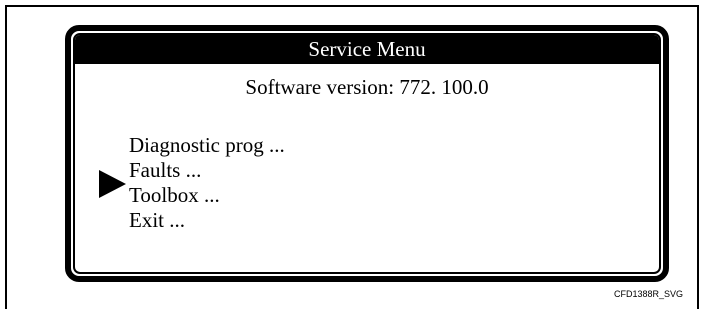 Image resolution: width=705 pixels, height=309 pixels. What do you see at coordinates (648, 294) in the screenshot?
I see `figure-caption: CFD1388R_SVG` at bounding box center [648, 294].